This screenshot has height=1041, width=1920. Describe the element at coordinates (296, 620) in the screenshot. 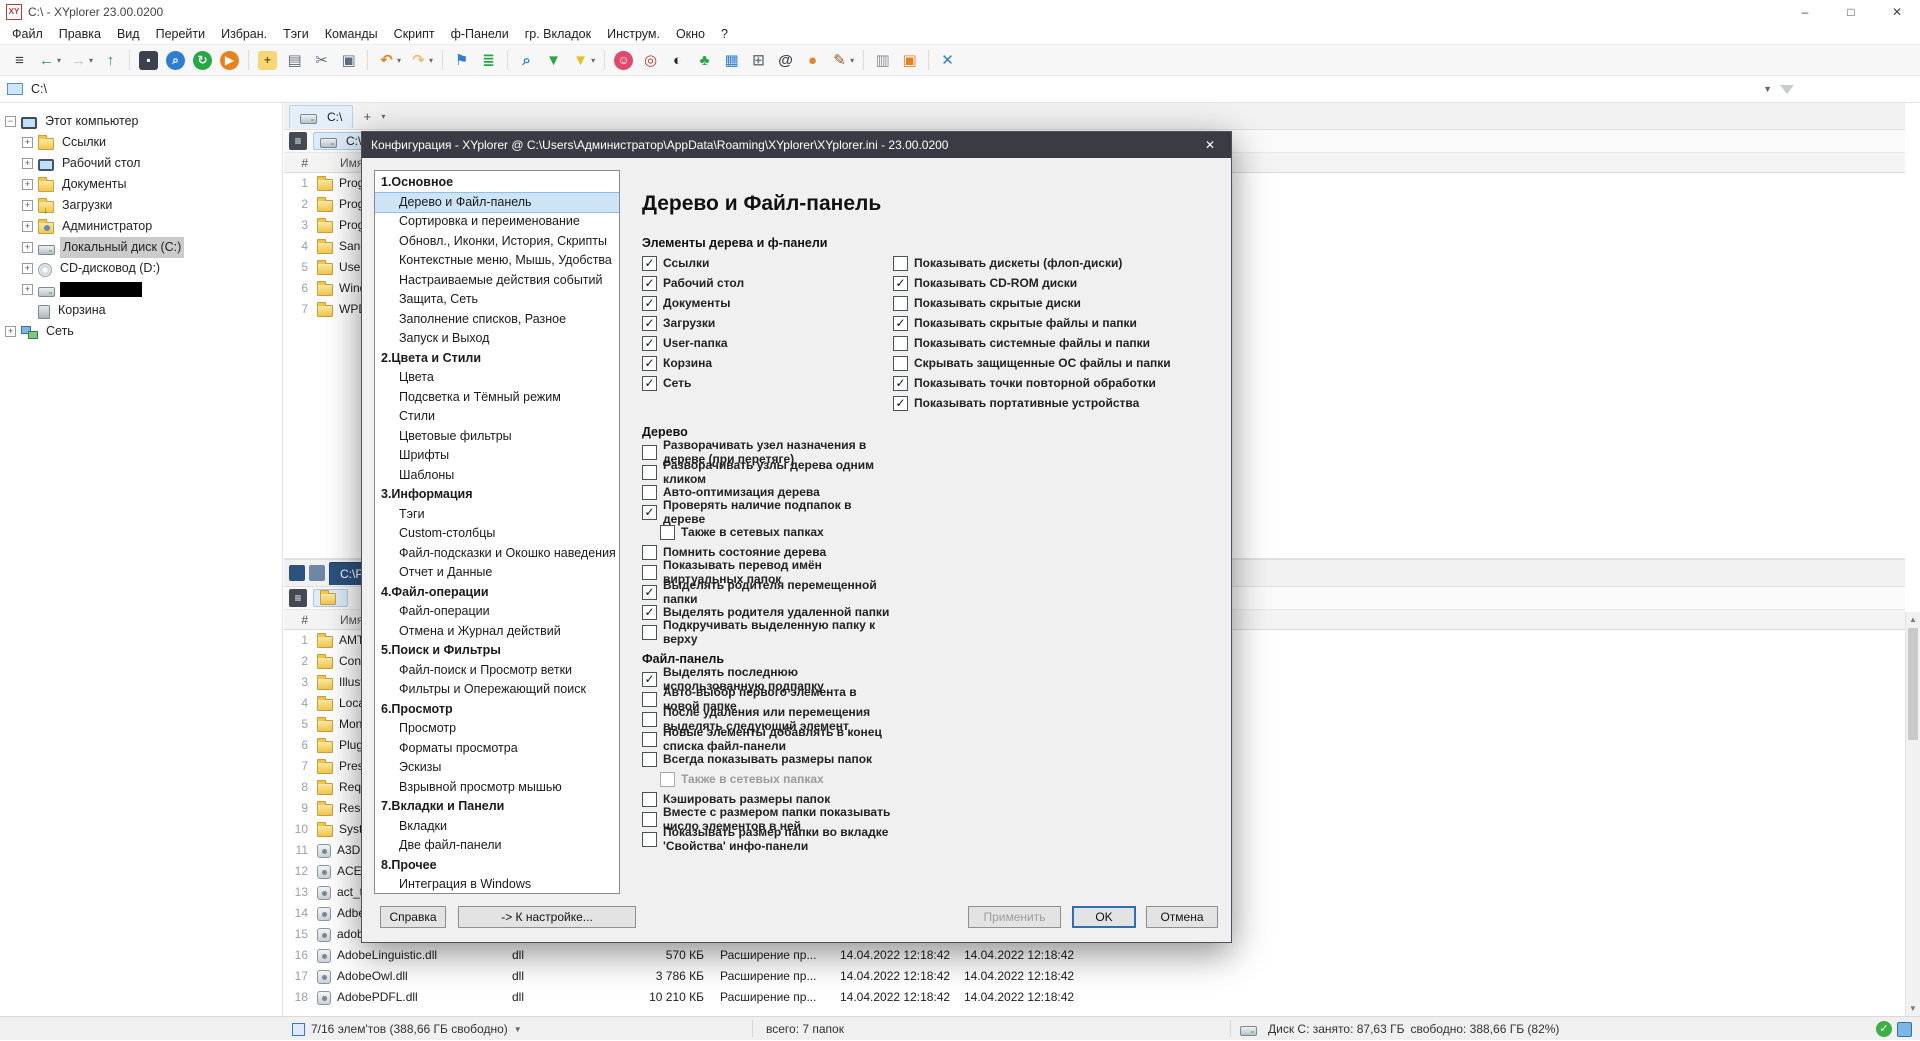

I see `column-number: #` at that location.